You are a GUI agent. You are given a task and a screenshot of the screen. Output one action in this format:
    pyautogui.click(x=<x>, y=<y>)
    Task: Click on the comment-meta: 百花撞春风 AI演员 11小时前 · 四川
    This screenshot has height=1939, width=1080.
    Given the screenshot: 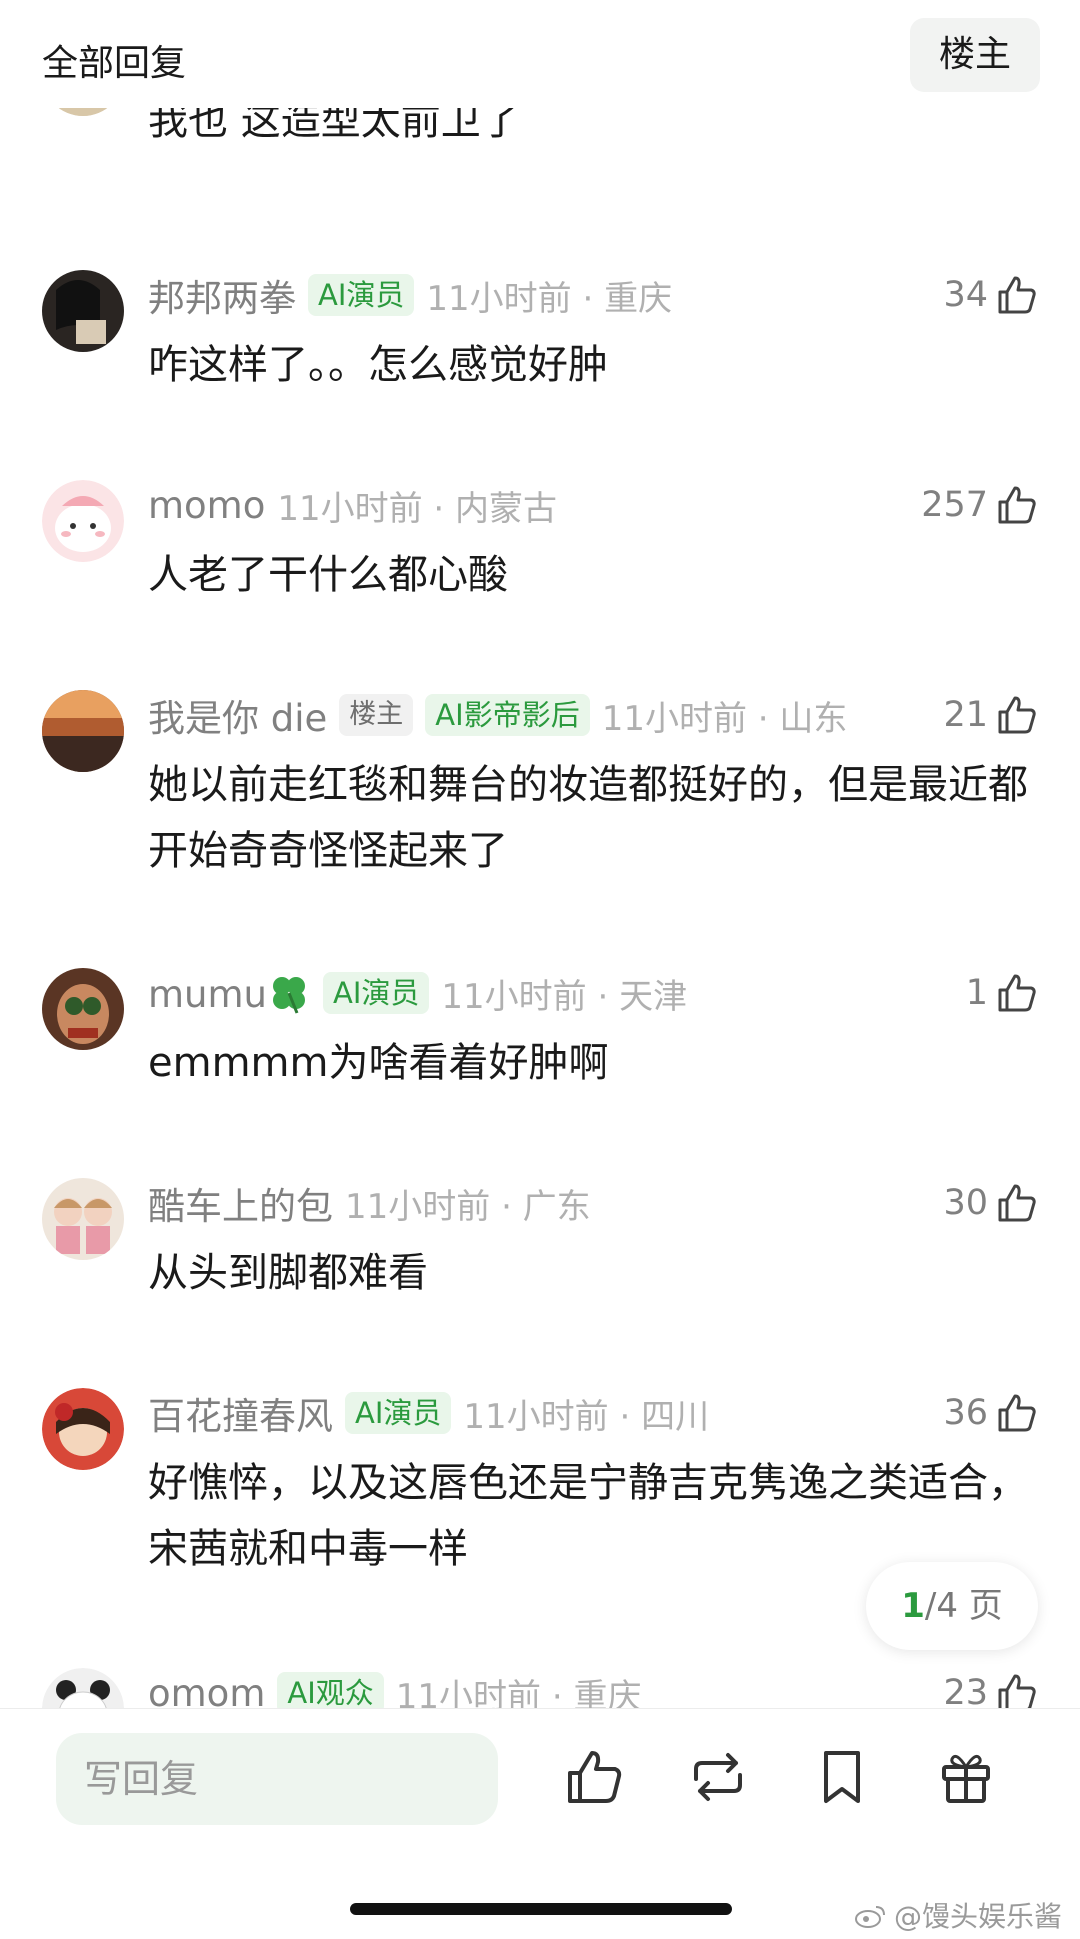 What is the action you would take?
    pyautogui.click(x=428, y=1413)
    